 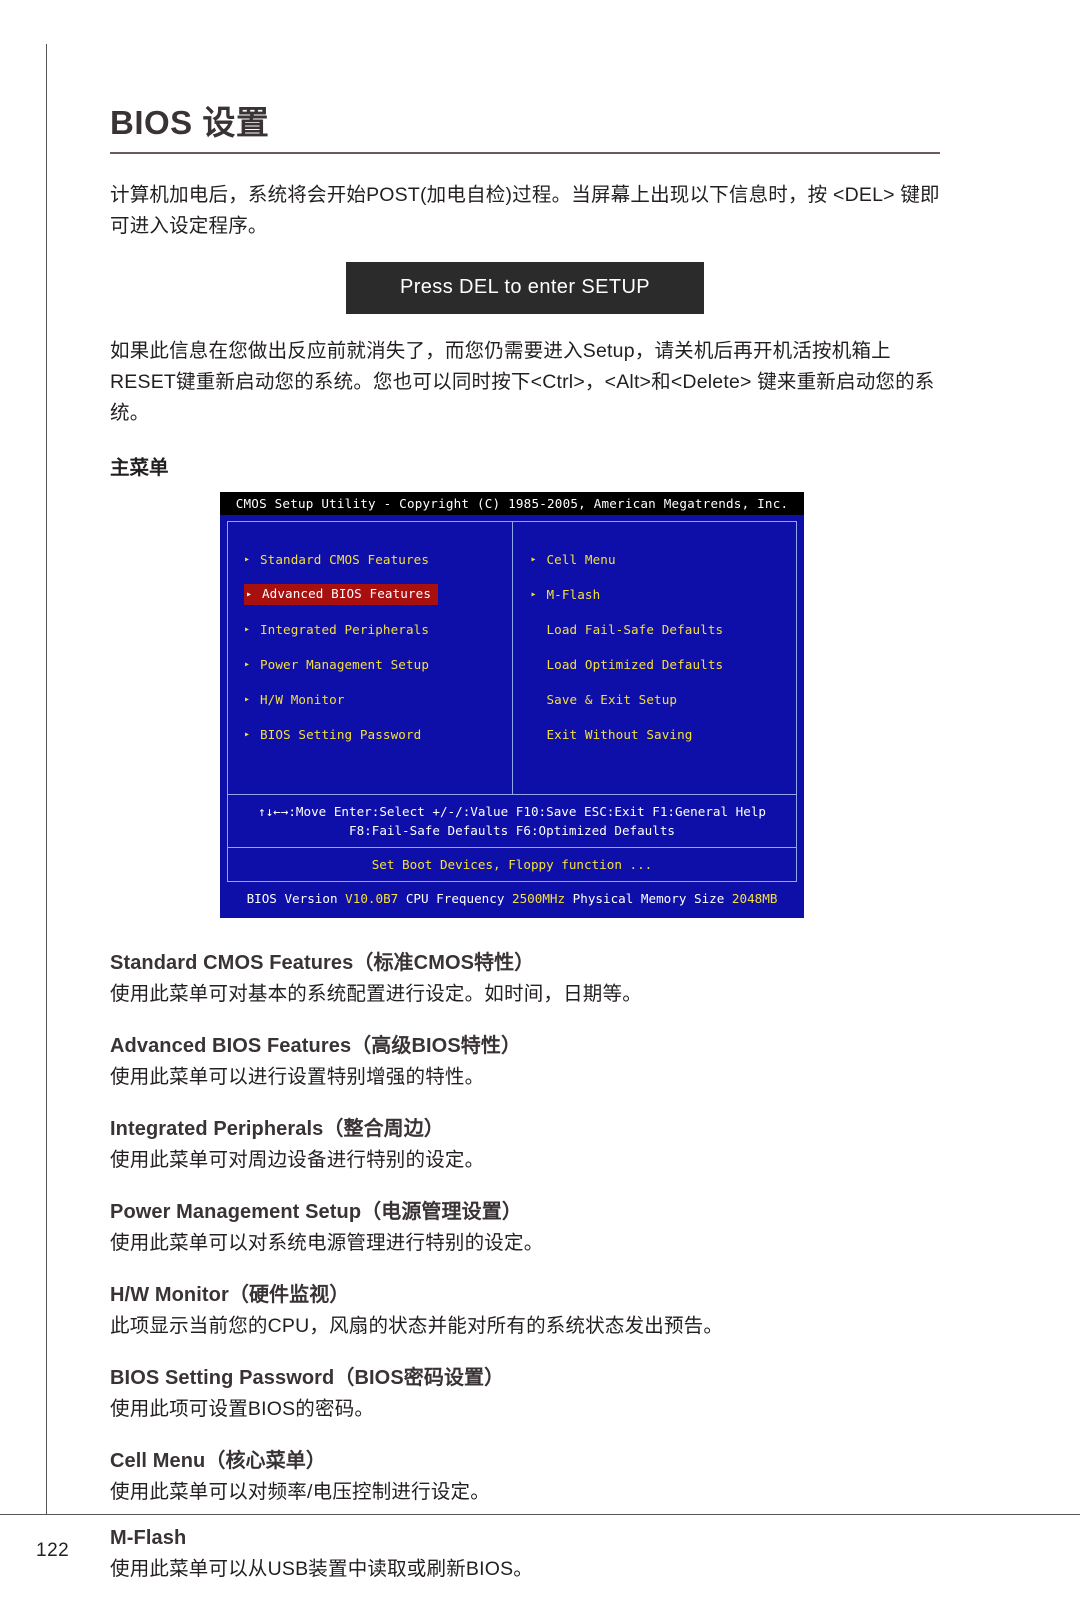 I want to click on section-description: 使用此项可设置BIOS的密码。, so click(x=242, y=1409).